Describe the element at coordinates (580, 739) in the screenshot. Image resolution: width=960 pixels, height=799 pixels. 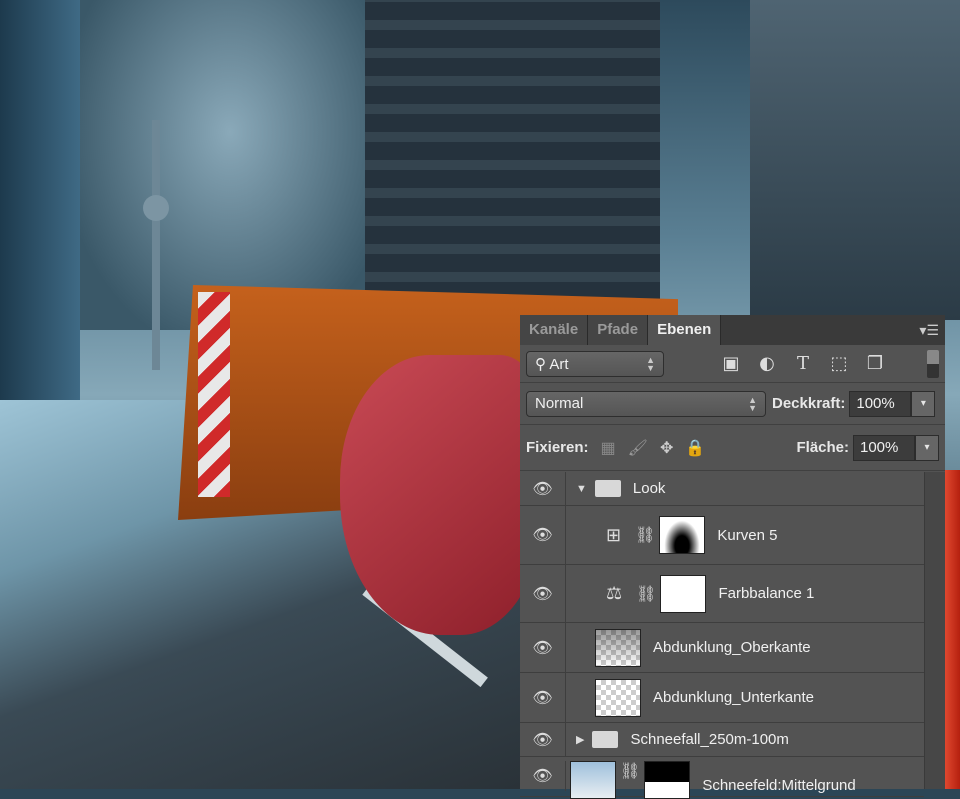
I see `collapse-triangle-icon: ▶` at that location.